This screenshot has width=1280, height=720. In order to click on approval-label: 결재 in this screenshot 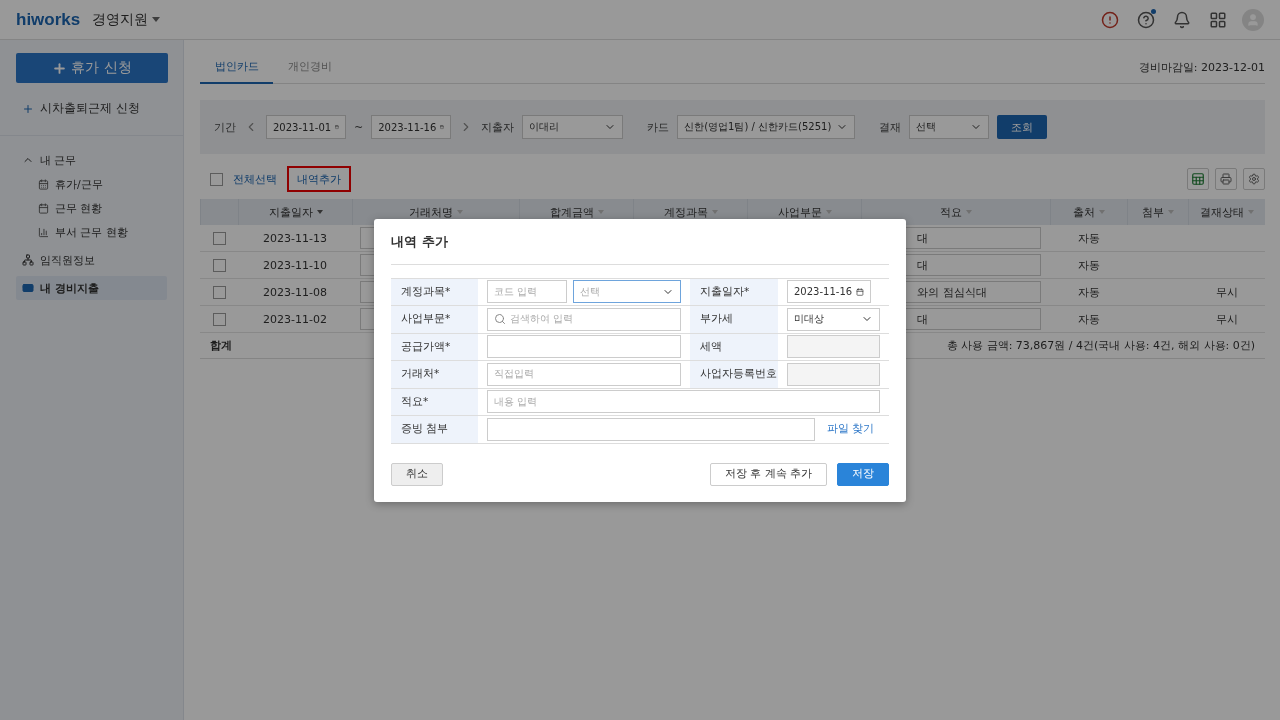, I will do `click(890, 127)`.